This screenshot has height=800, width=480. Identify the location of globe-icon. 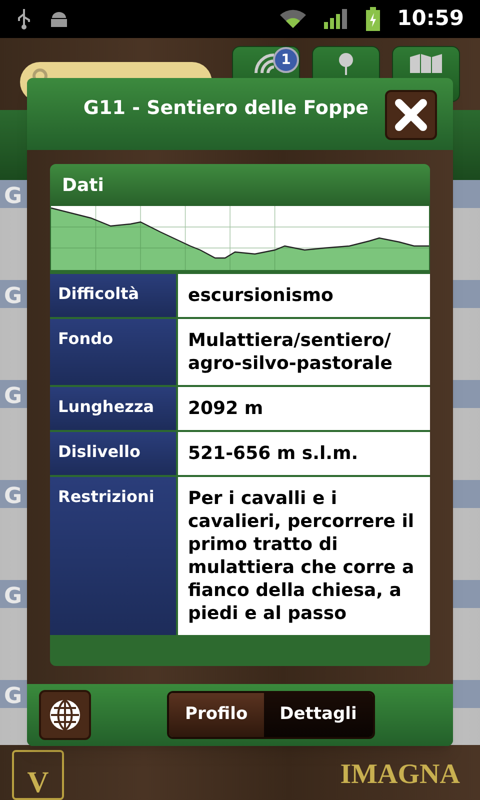
(65, 715).